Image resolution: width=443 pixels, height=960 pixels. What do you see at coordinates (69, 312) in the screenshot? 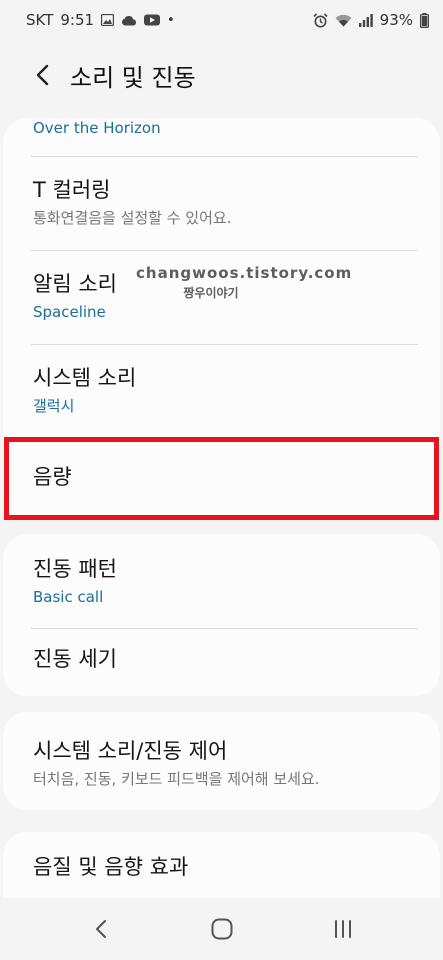
I see `notification-sound-value: Spaceline` at bounding box center [69, 312].